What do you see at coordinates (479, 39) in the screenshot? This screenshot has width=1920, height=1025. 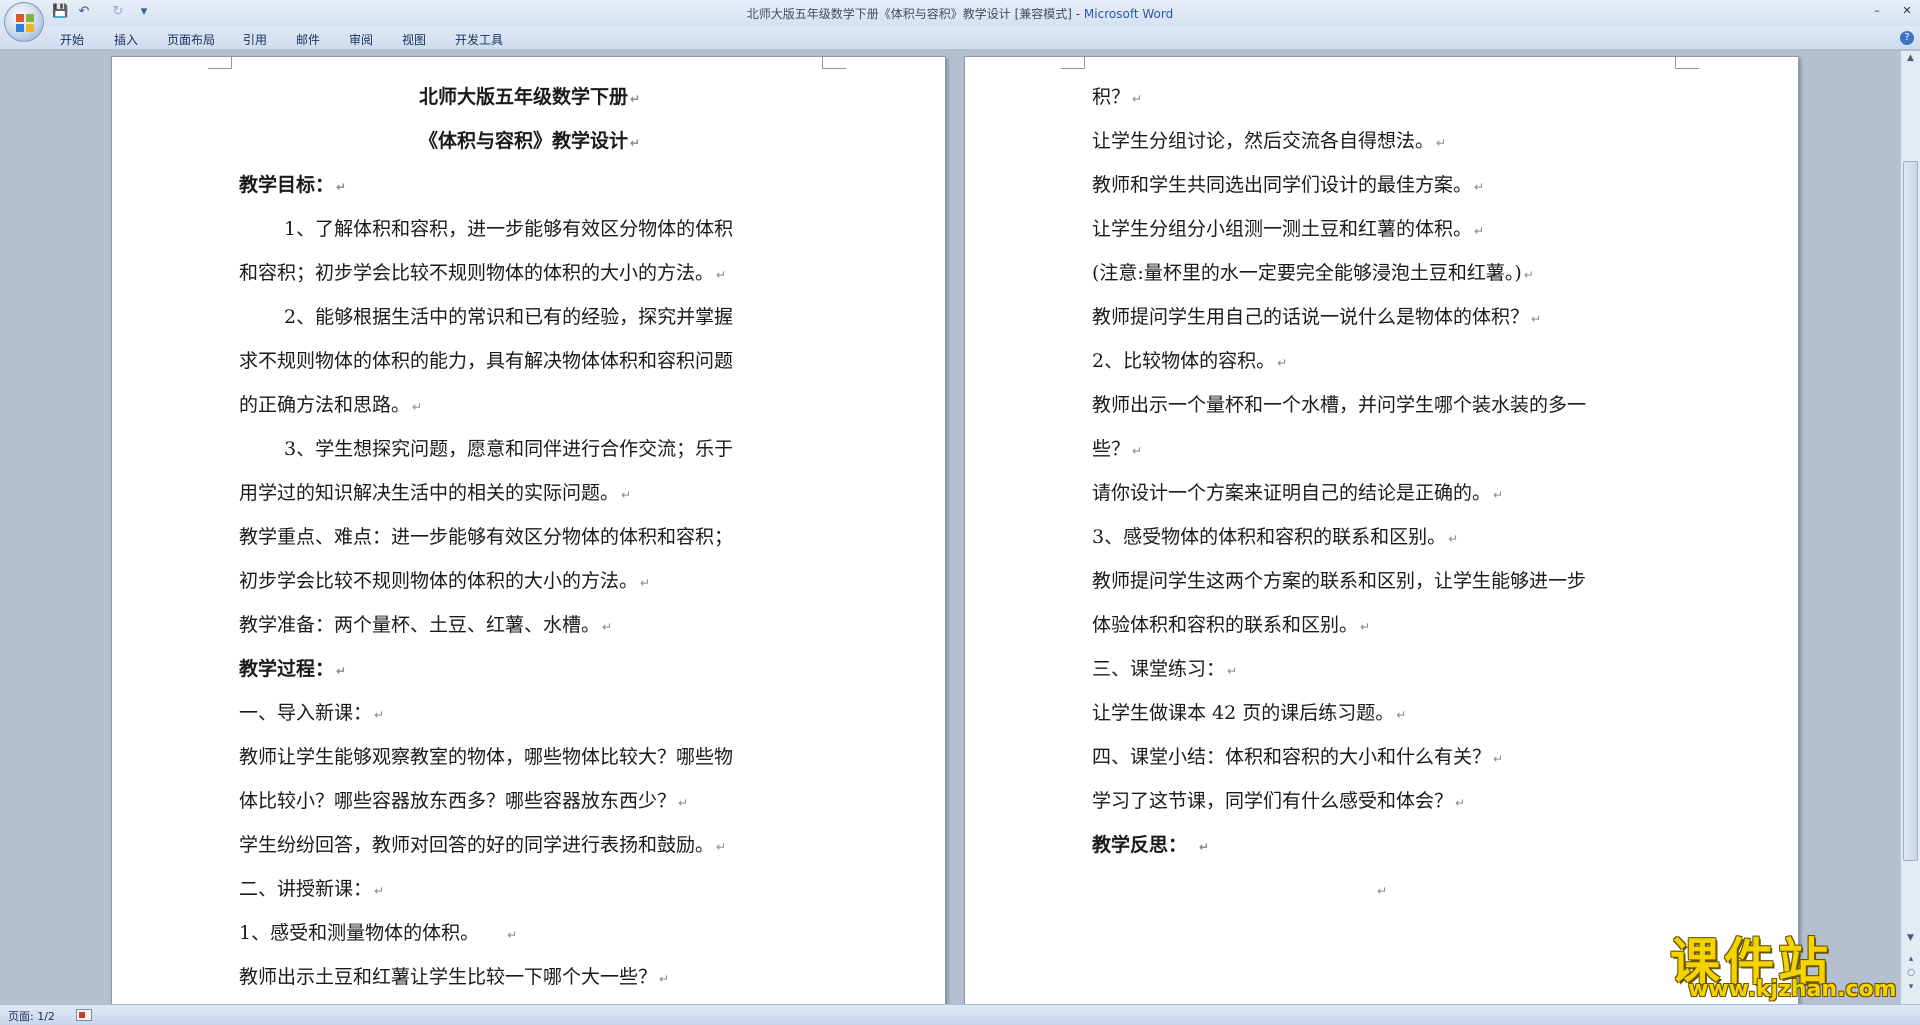 I see `tab-developer: 开发工具` at bounding box center [479, 39].